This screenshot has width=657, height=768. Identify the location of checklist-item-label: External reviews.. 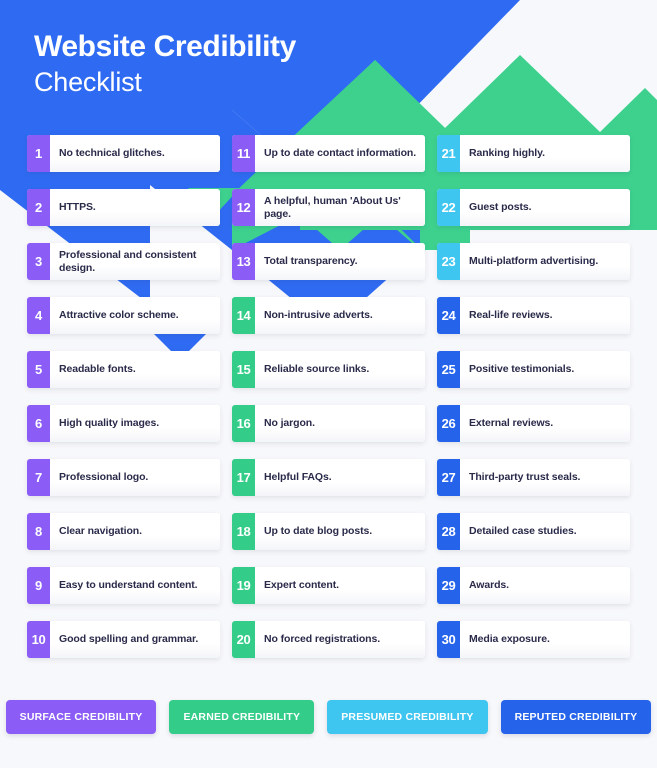
(511, 423).